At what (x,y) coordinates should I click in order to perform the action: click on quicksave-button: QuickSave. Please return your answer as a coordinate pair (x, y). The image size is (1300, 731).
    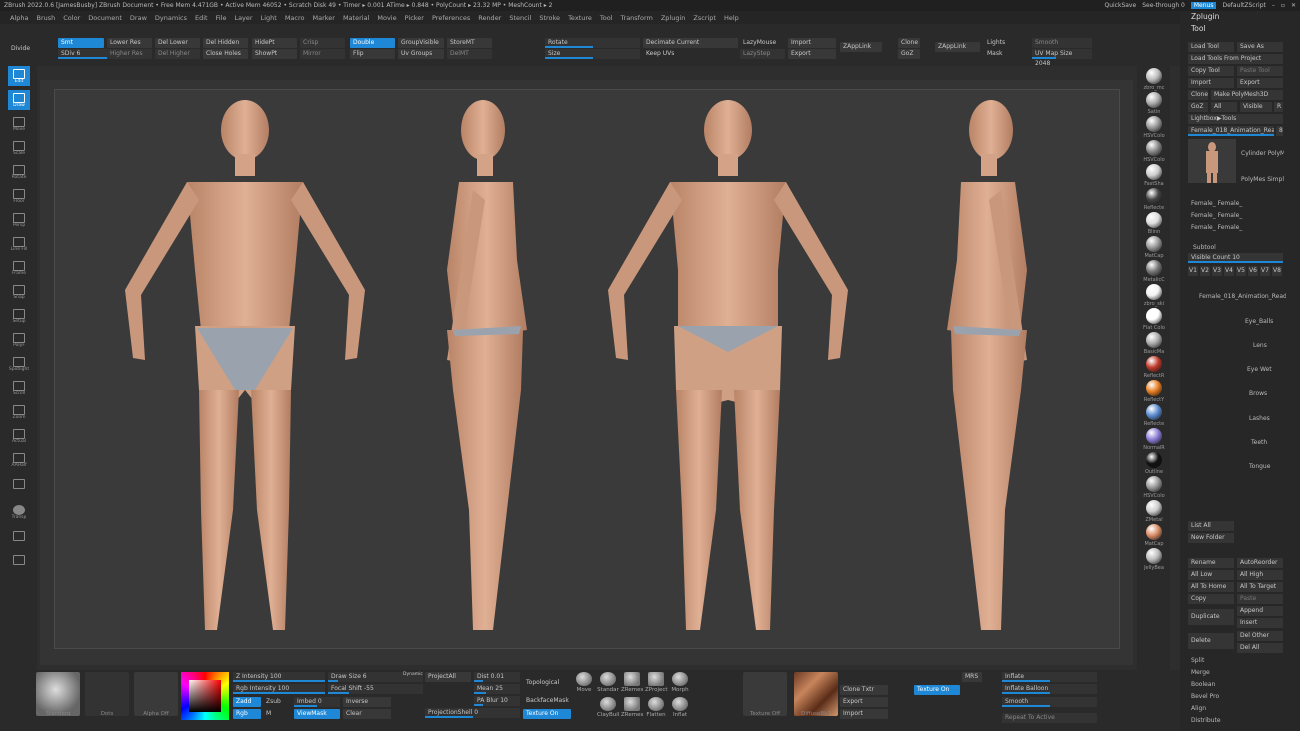
    Looking at the image, I should click on (1120, 5).